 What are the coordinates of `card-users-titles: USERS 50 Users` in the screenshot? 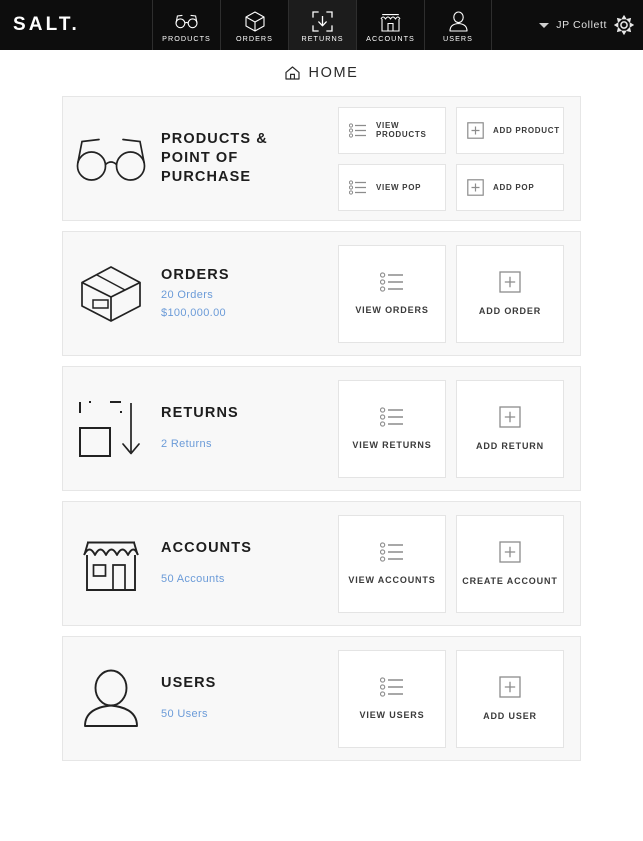 It's located at (187, 698).